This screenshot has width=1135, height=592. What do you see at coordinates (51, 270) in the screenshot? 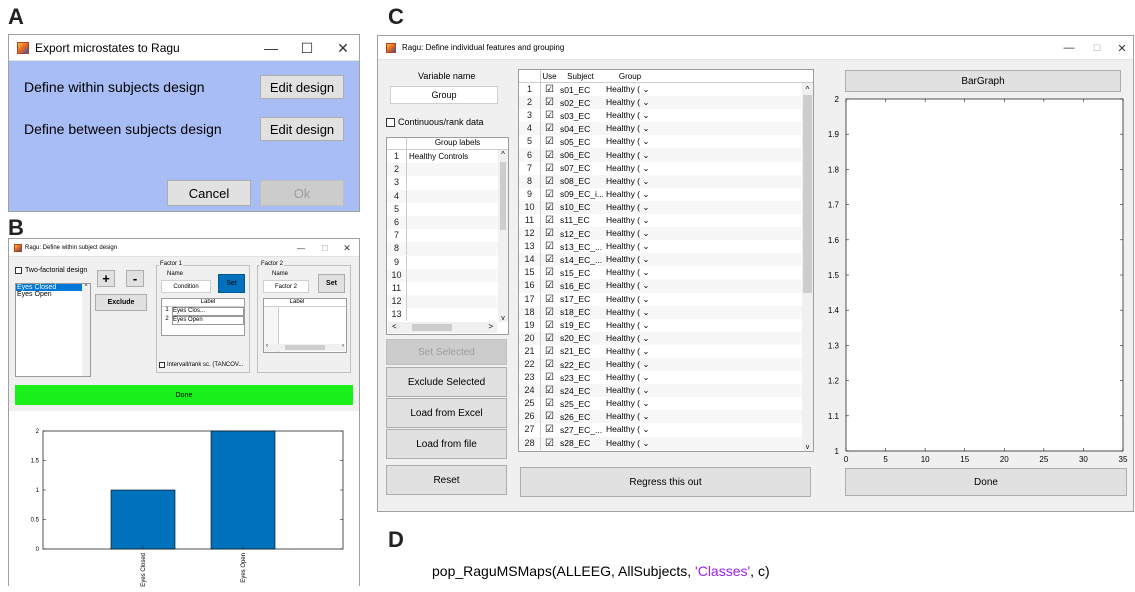
I see `two-factorial-checkbox: Two-factorial design` at bounding box center [51, 270].